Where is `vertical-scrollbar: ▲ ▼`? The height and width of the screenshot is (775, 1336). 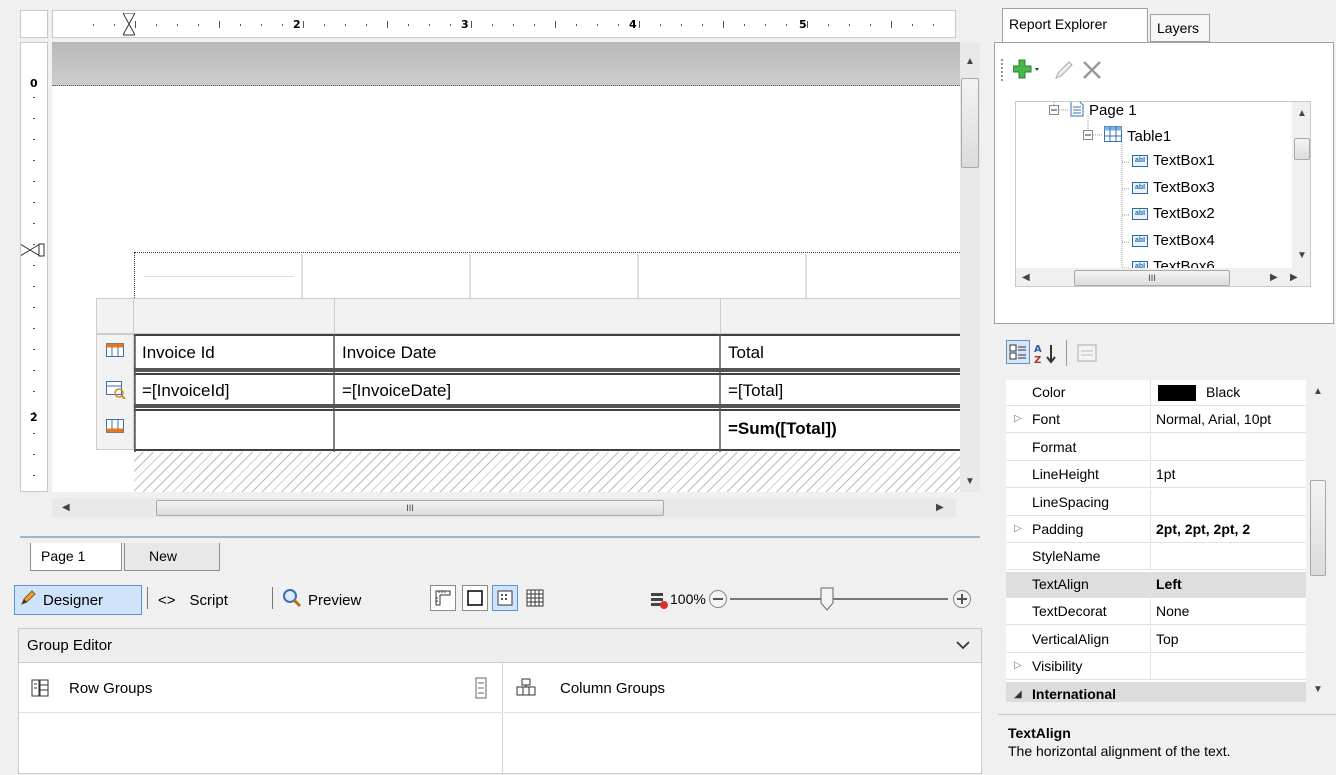
vertical-scrollbar: ▲ ▼ is located at coordinates (970, 267).